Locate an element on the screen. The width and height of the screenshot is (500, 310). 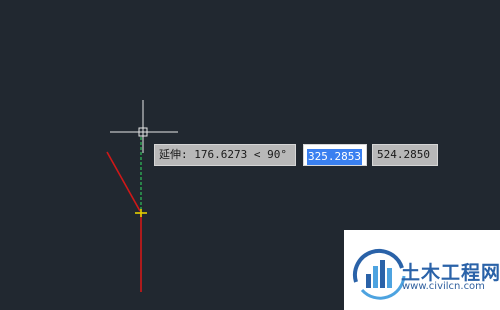
length-input-selected-text: 325.2853 is located at coordinates (334, 157).